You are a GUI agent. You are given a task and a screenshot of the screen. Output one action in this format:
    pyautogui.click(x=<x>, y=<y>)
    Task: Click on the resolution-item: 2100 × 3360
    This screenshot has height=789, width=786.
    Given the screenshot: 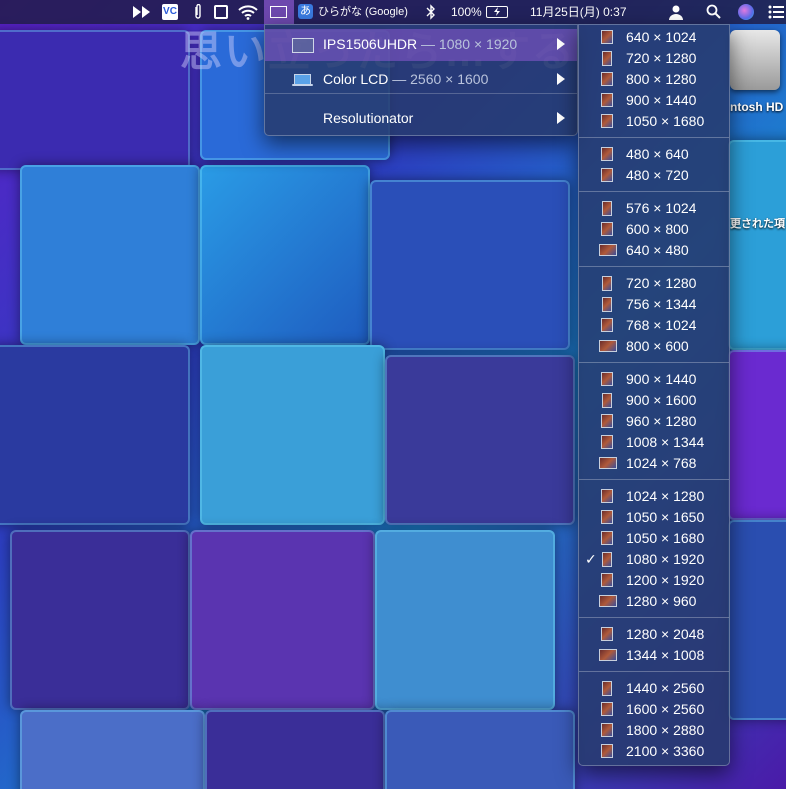 What is the action you would take?
    pyautogui.click(x=654, y=751)
    